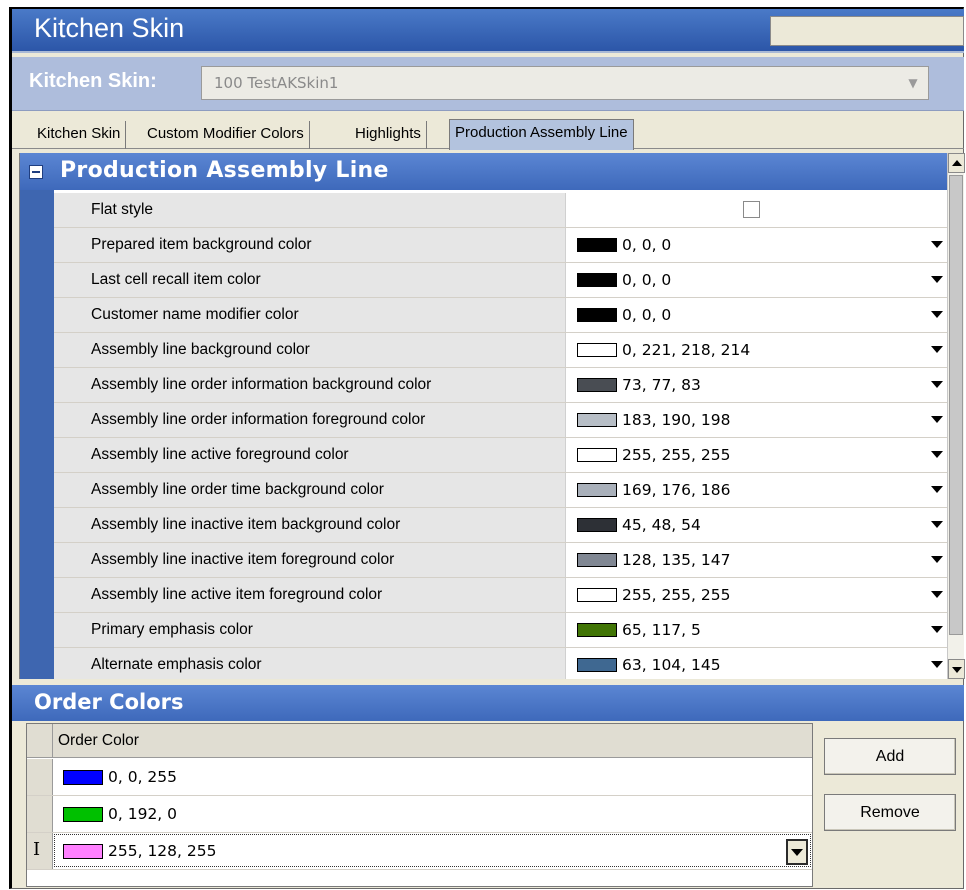  I want to click on tab-custom-modifier-colors: Custom Modifier Colors, so click(226, 135).